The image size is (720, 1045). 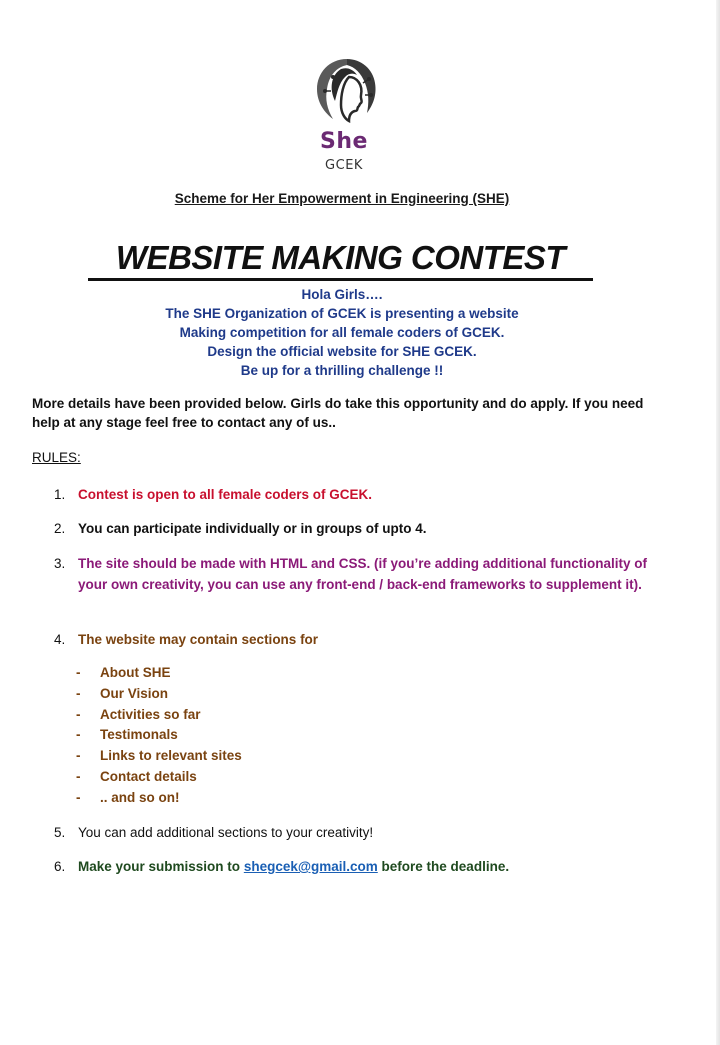 I want to click on list-item: - About SHE, so click(x=276, y=673).